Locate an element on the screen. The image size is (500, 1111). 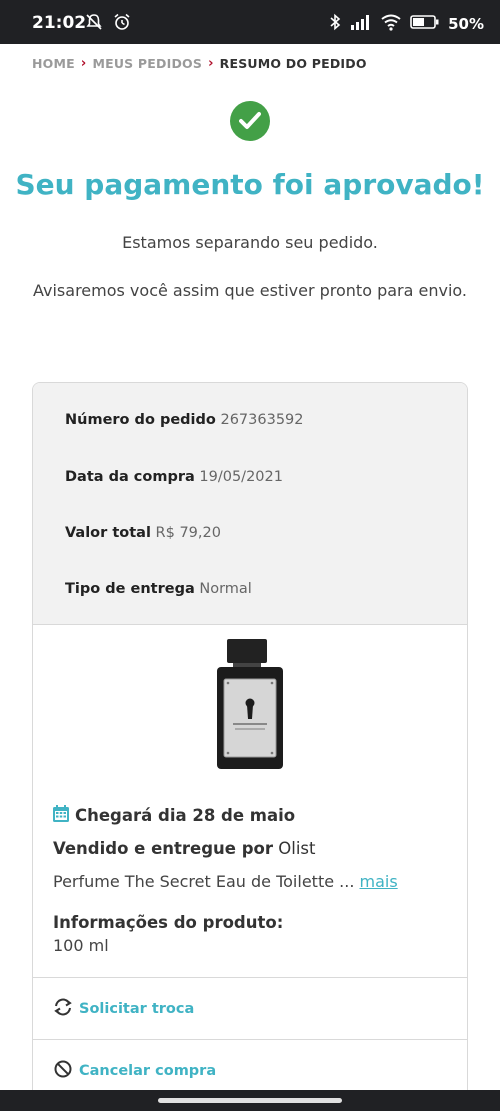
purchase-date-value: 19/05/2021 is located at coordinates (241, 477).